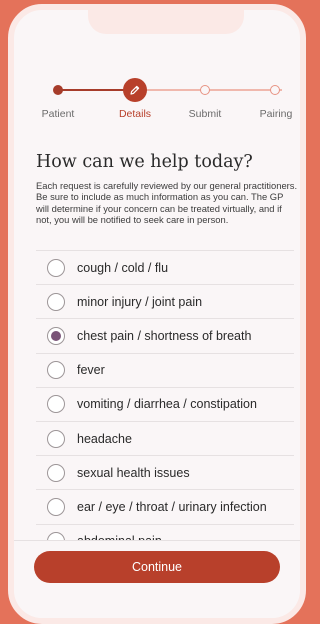 The image size is (320, 624). What do you see at coordinates (211, 90) in the screenshot?
I see `stepper-line-remaining` at bounding box center [211, 90].